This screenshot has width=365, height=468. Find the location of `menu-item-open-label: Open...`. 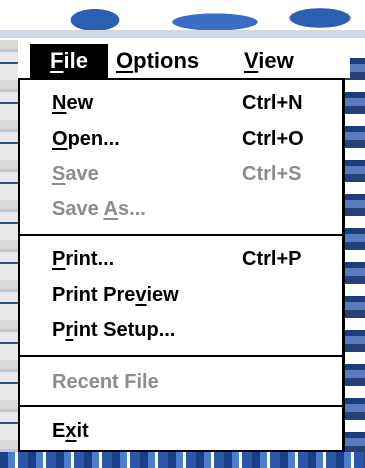

menu-item-open-label: Open... is located at coordinates (86, 139).